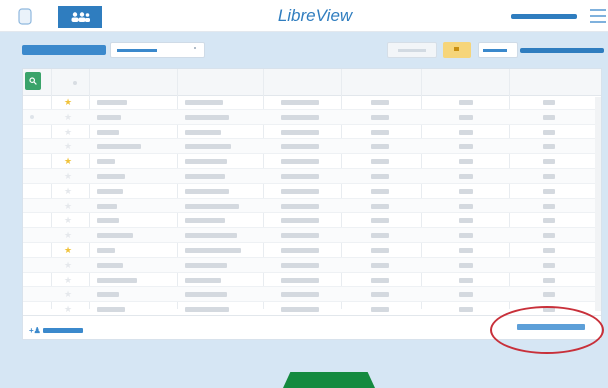  I want to click on scrollbar, so click(598, 204).